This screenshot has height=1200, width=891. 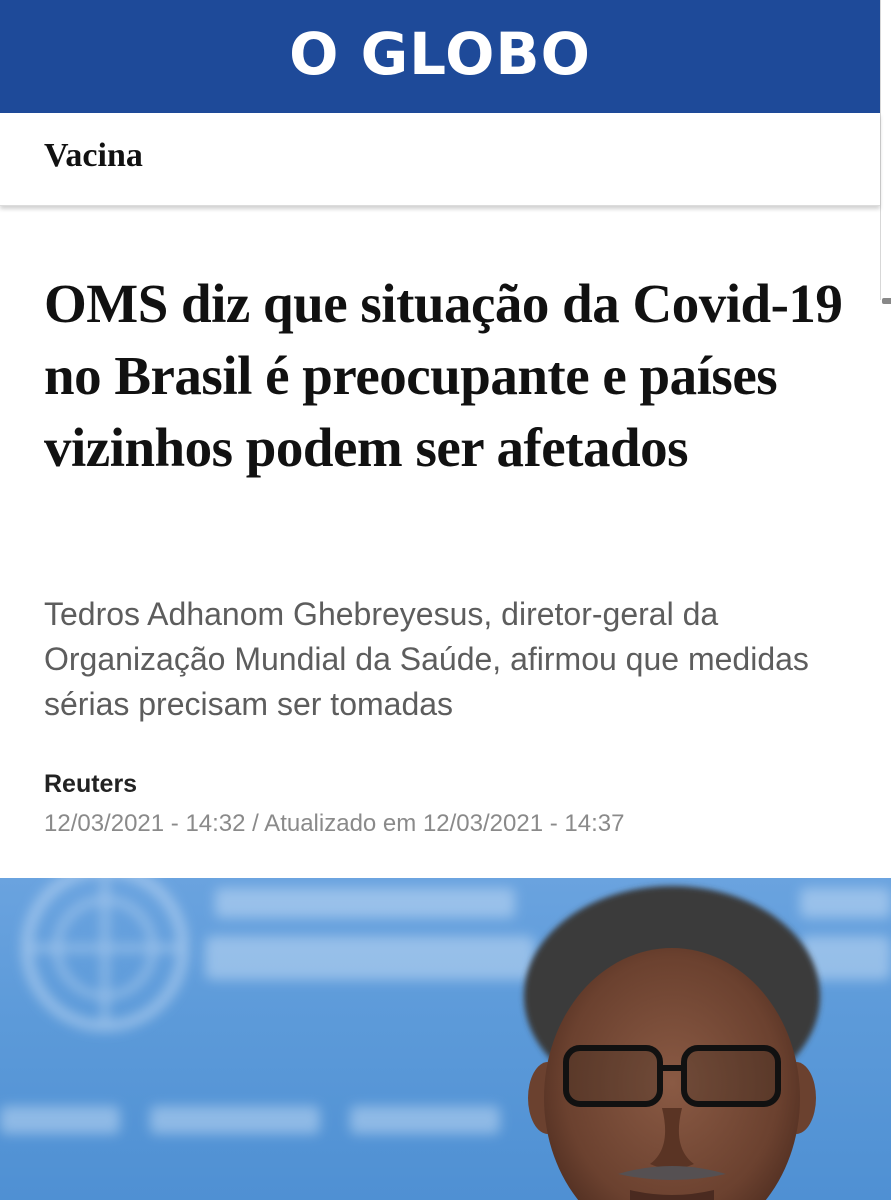 I want to click on section-label: Vacina, so click(x=93, y=156).